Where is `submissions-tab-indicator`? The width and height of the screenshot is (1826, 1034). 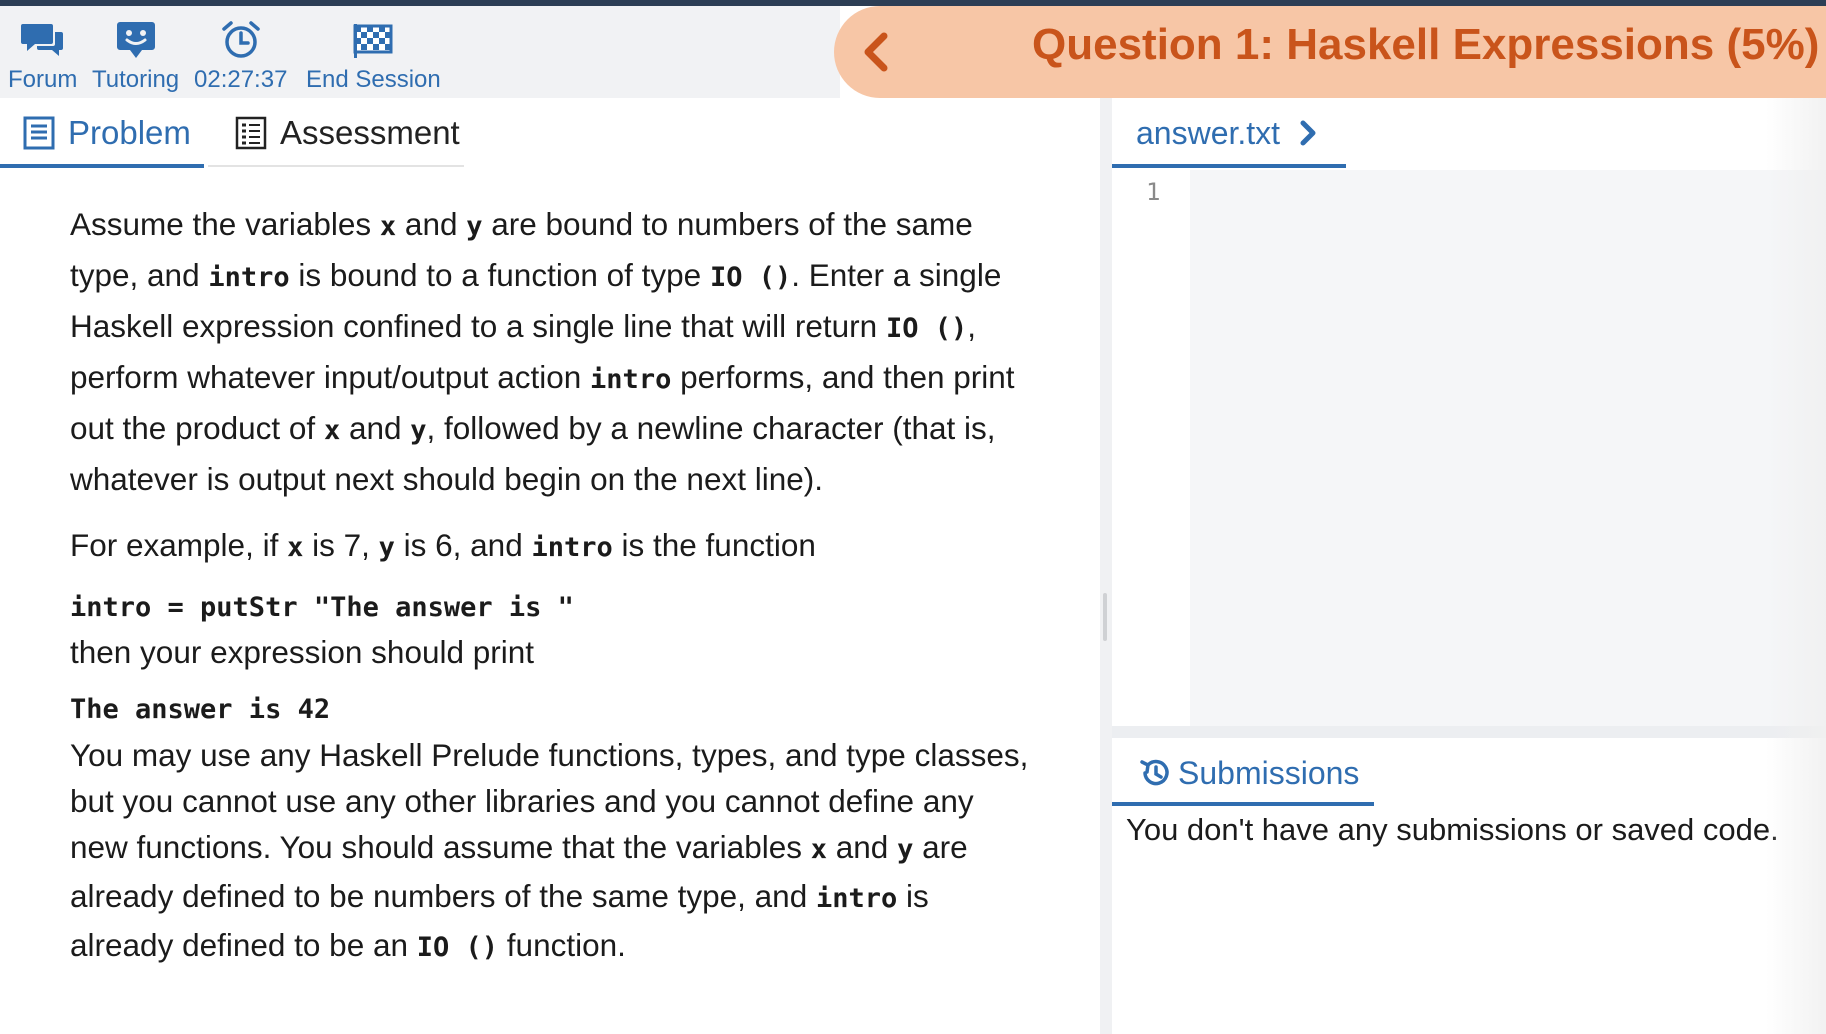
submissions-tab-indicator is located at coordinates (1243, 804).